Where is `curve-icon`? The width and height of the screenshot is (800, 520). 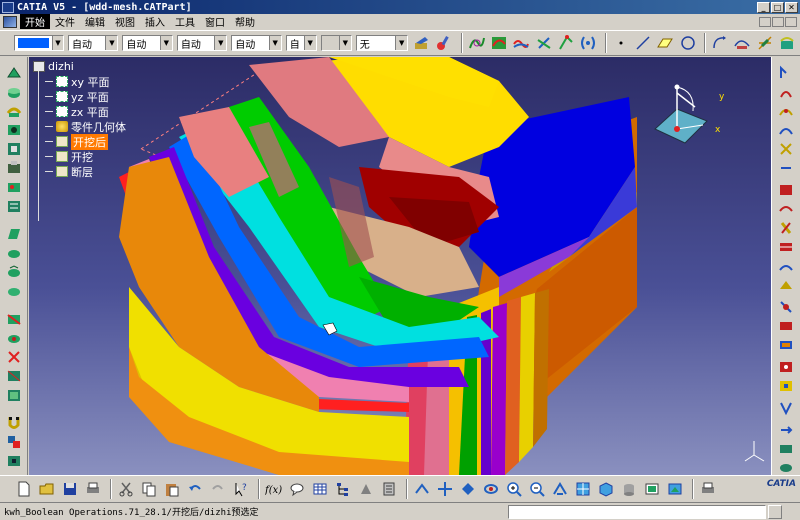 curve-icon is located at coordinates (476, 43).